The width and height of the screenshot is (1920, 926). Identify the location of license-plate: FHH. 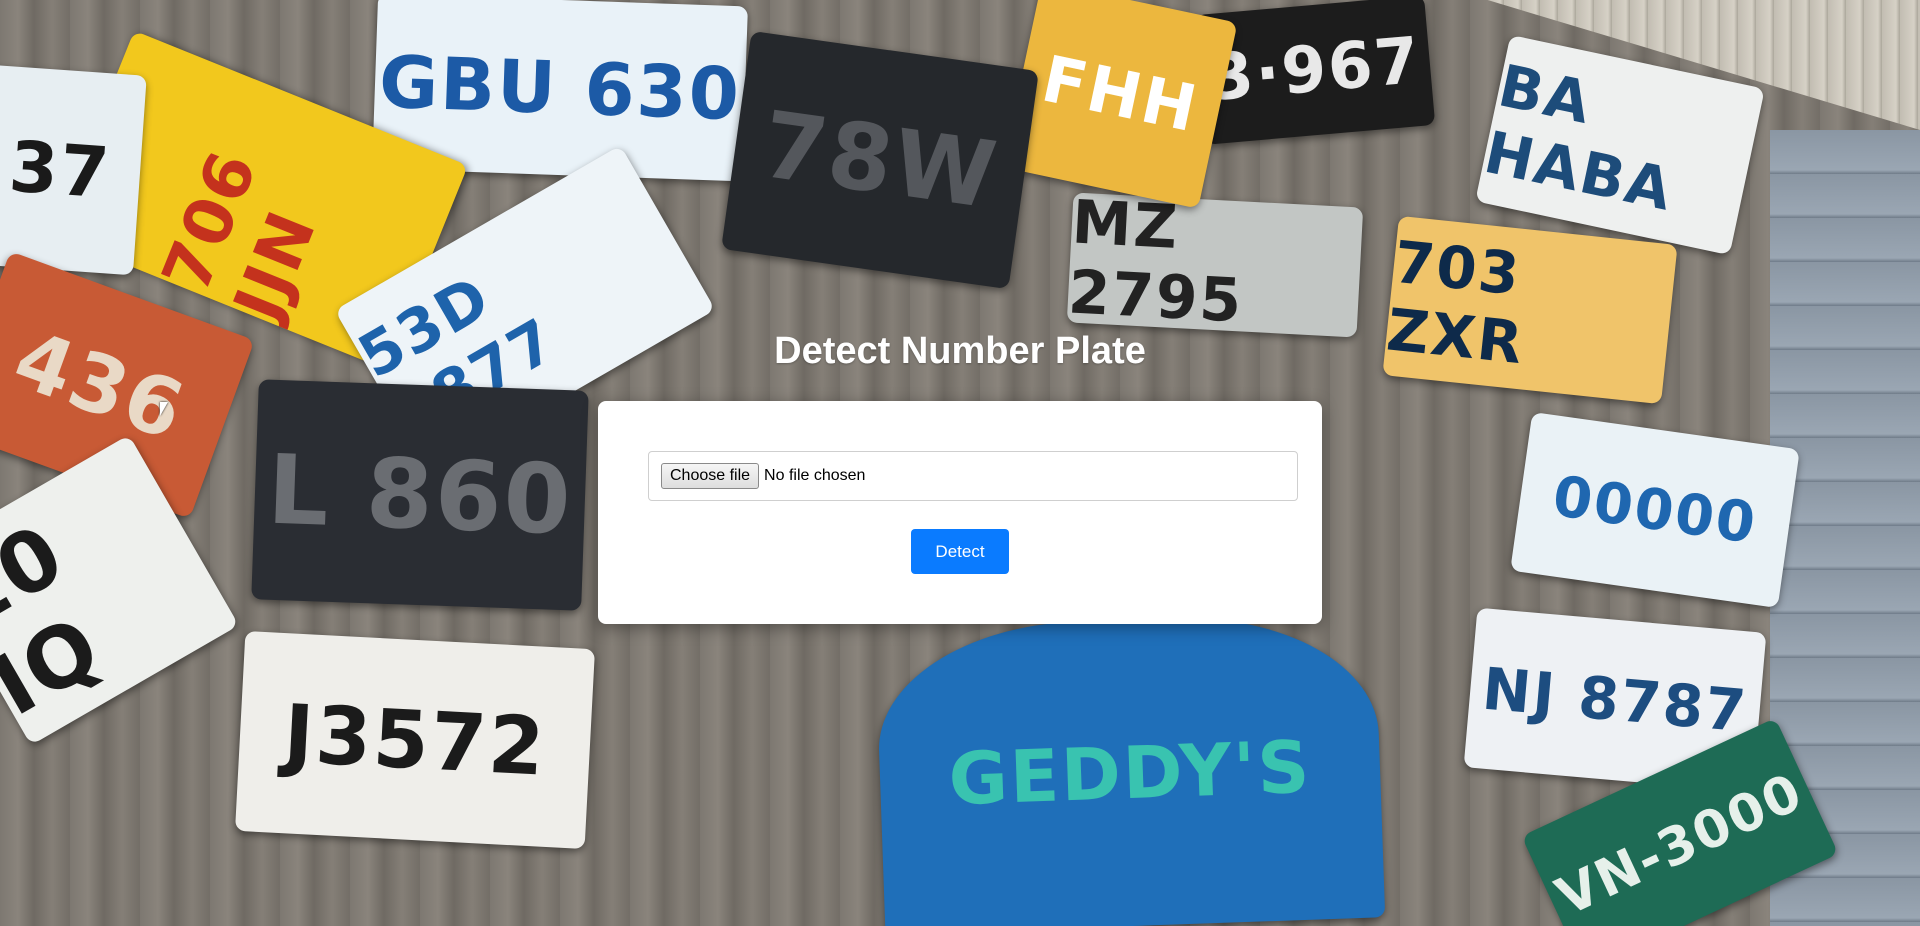
(1120, 104).